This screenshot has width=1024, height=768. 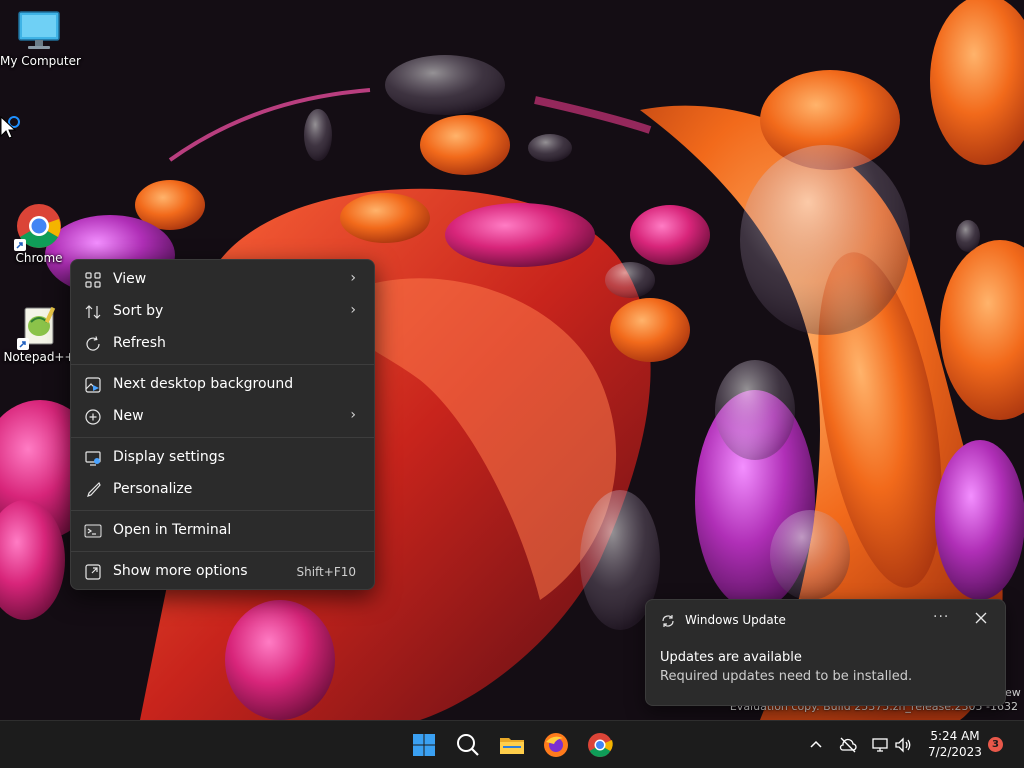 I want to click on firefox-button, so click(x=556, y=745).